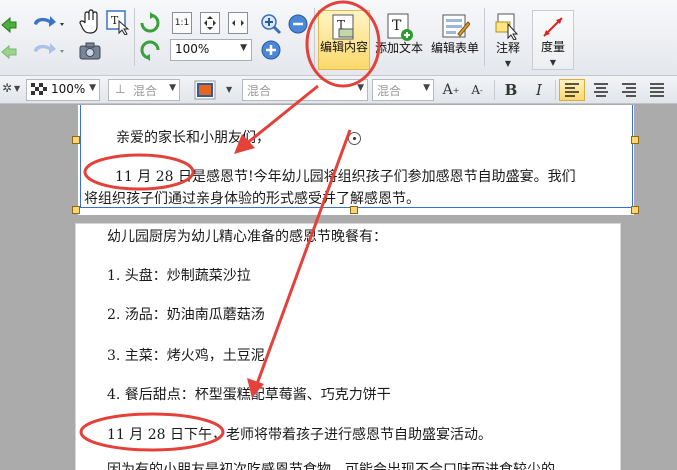  What do you see at coordinates (259, 91) in the screenshot?
I see `font-family-value: 混合` at bounding box center [259, 91].